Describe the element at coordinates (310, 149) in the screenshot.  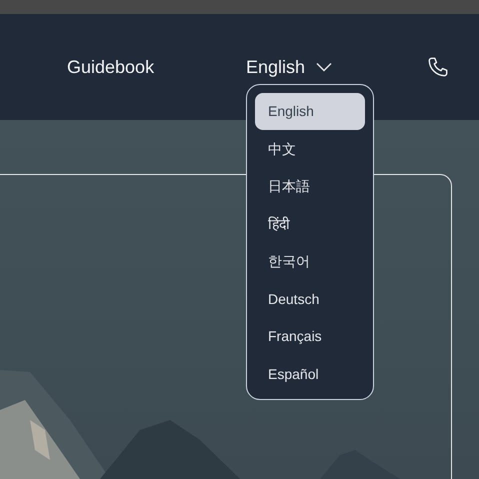
I see `language-option: 中文` at that location.